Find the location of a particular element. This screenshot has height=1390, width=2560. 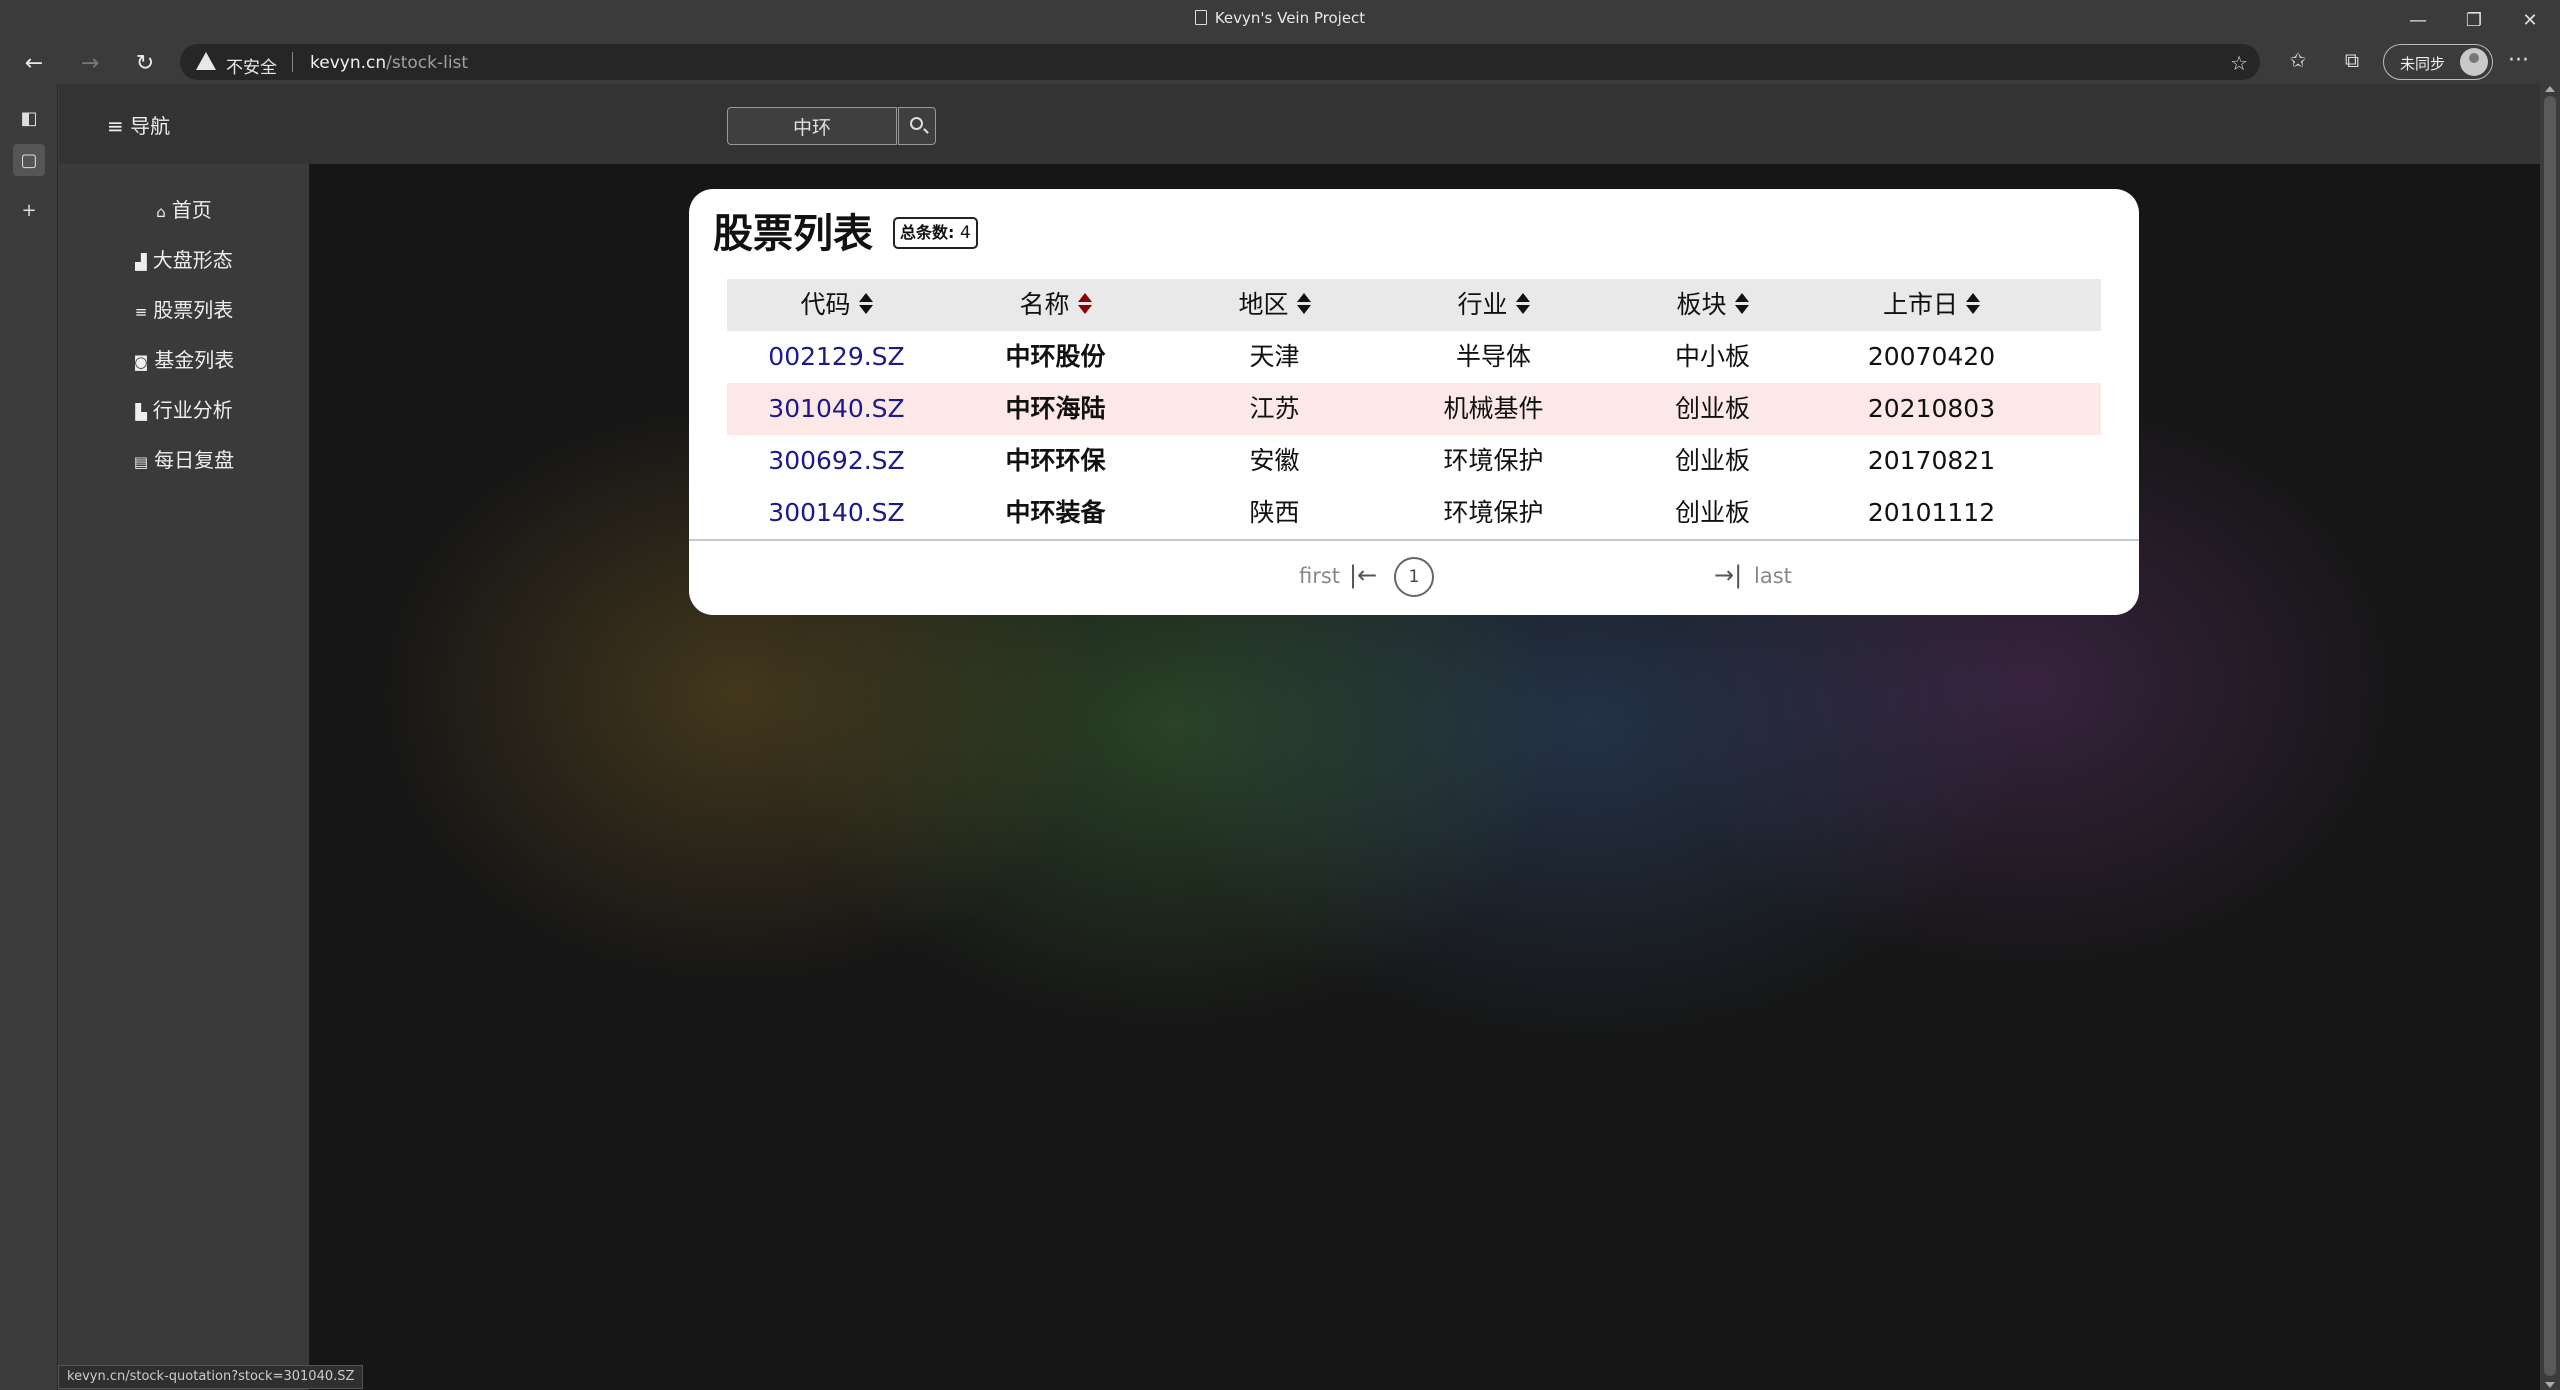

search-icon is located at coordinates (916, 123).